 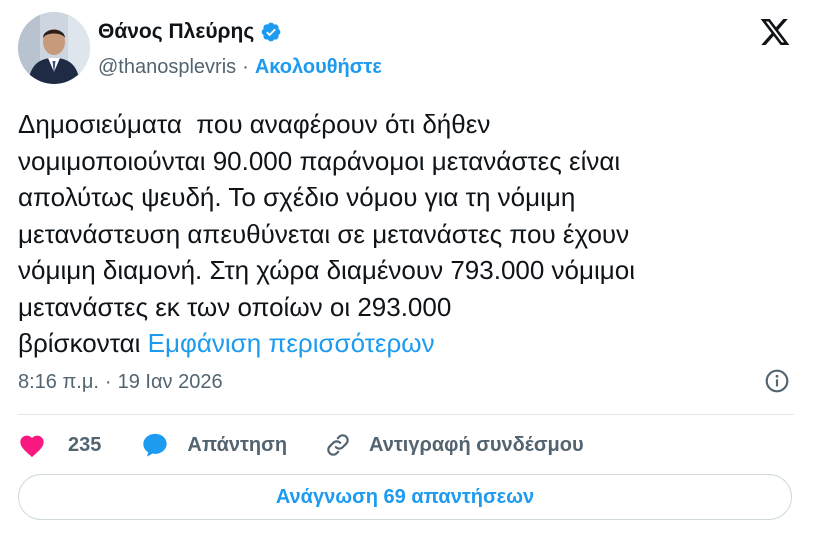 I want to click on author-name-row: Θάνος Πλεύρης, so click(x=190, y=32).